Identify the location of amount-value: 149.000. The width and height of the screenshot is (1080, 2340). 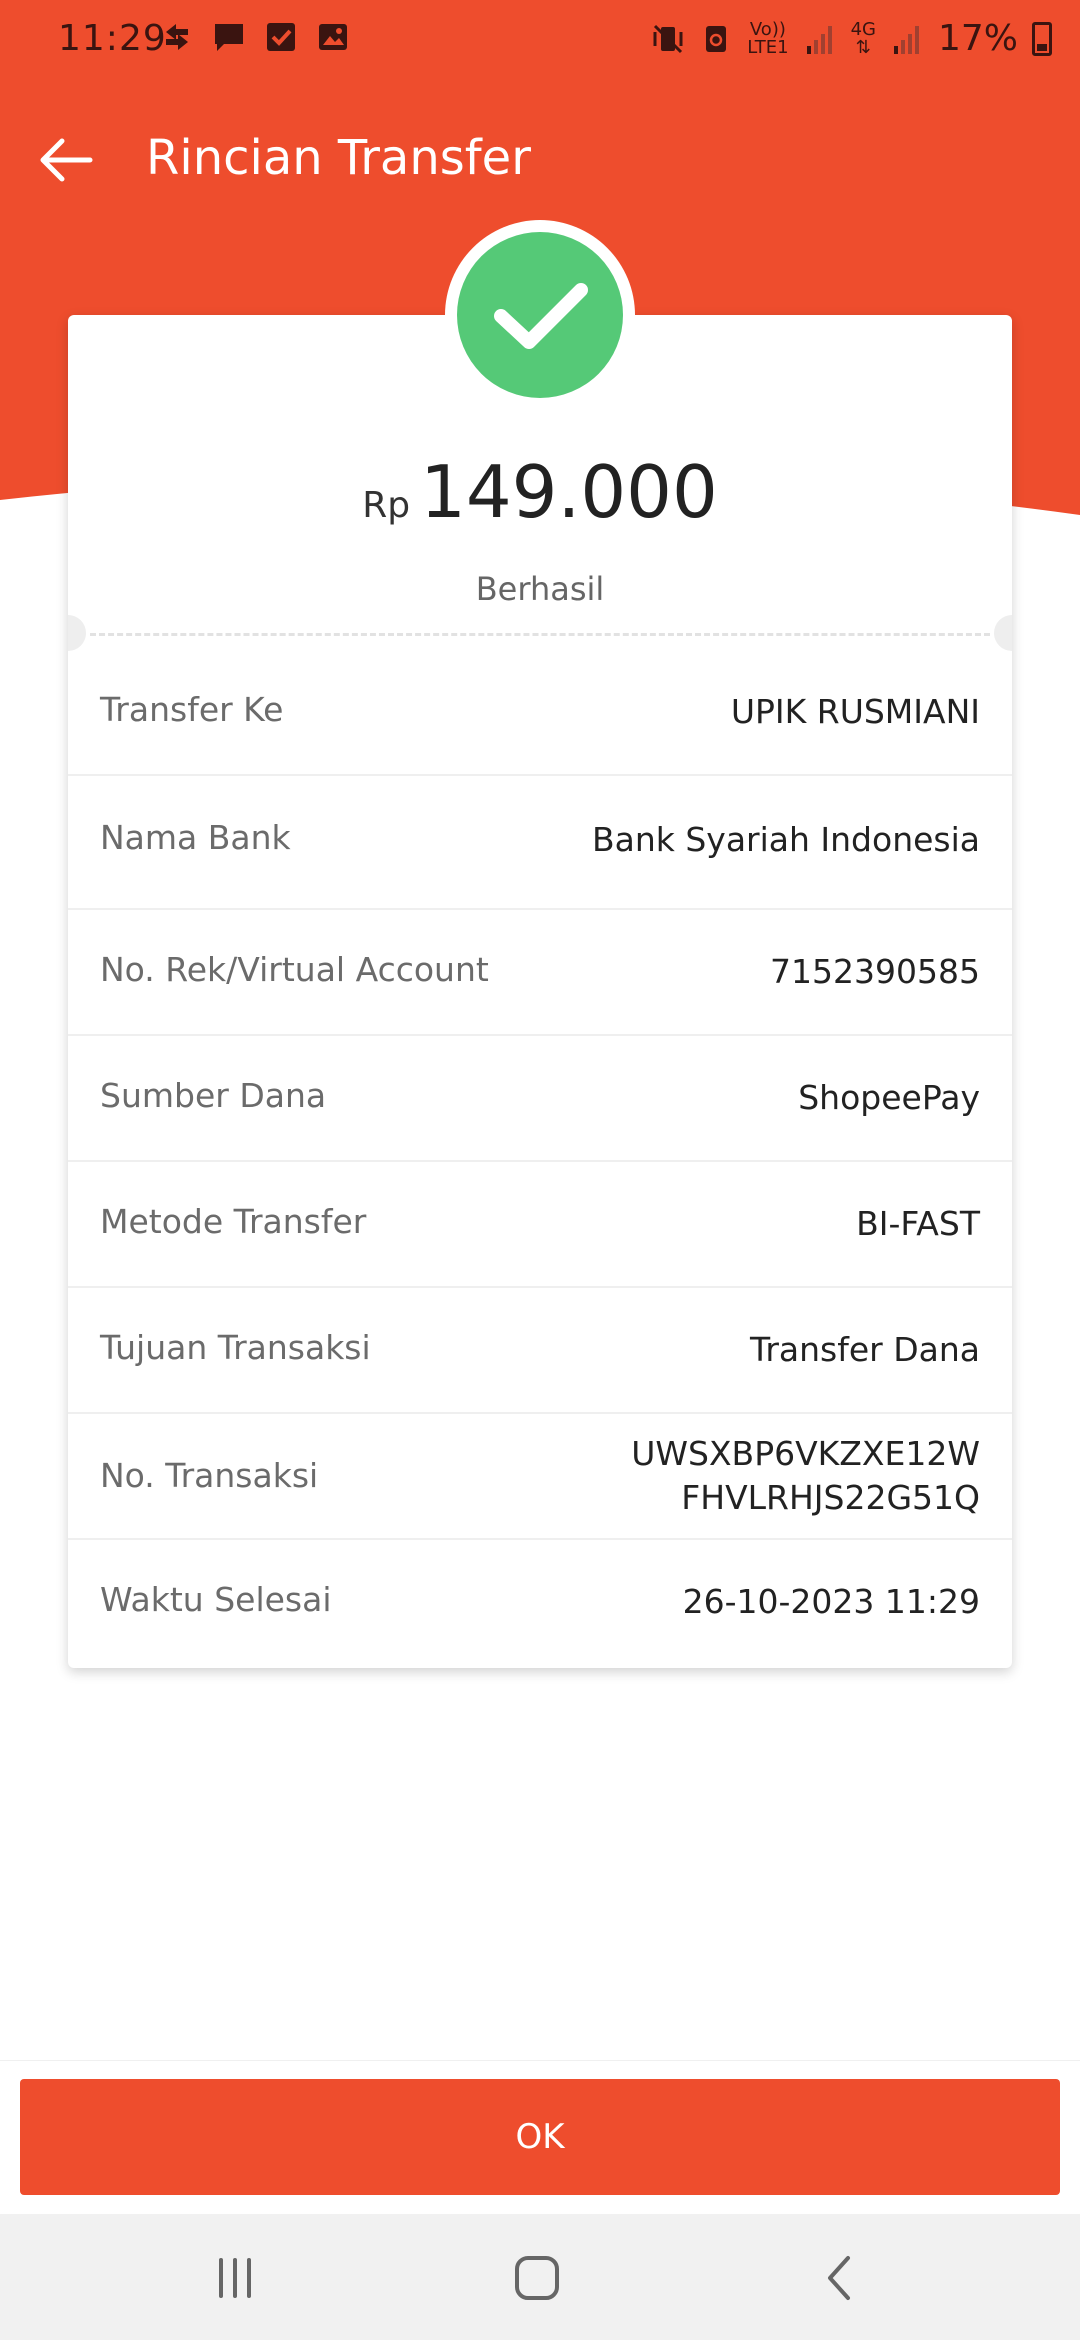
(569, 492).